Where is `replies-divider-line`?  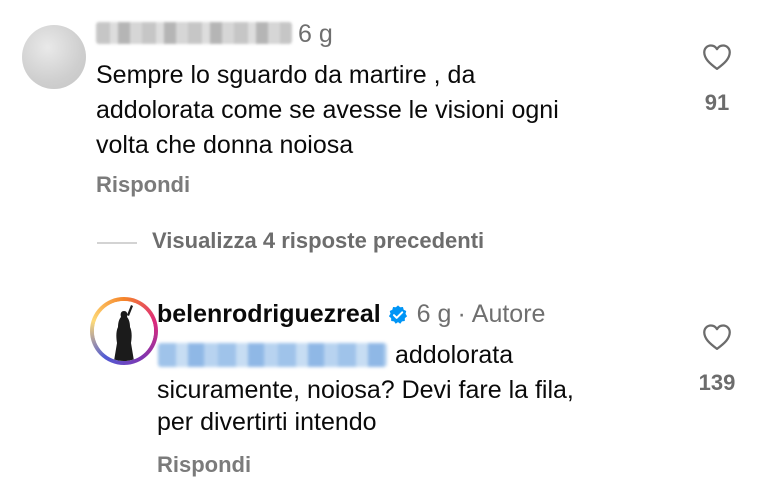 replies-divider-line is located at coordinates (117, 243).